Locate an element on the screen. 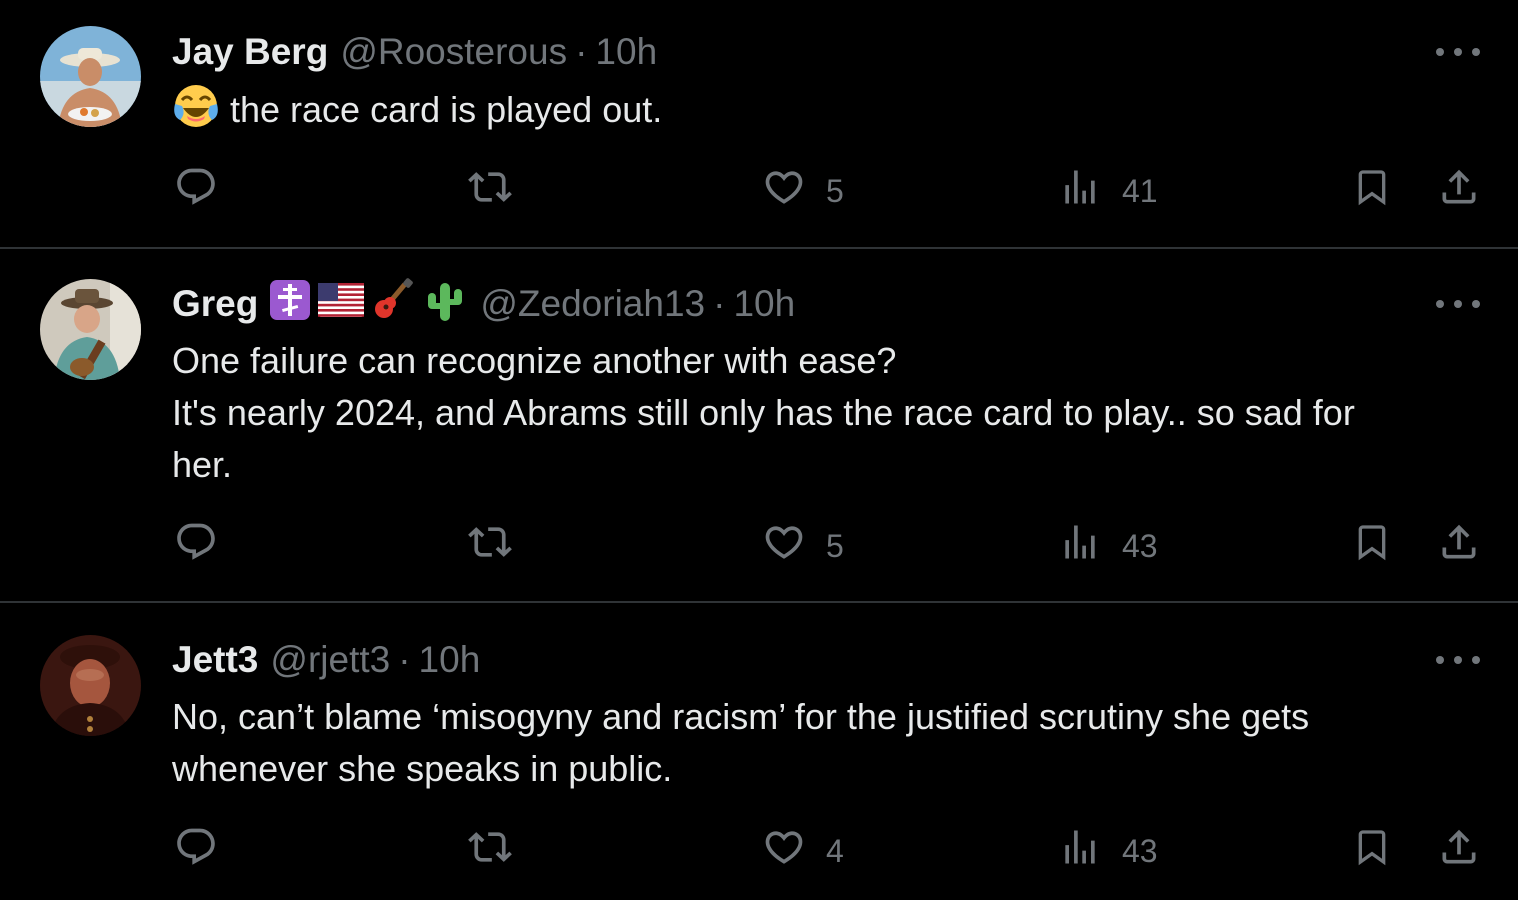 Image resolution: width=1518 pixels, height=900 pixels. display-name: Jett3 is located at coordinates (215, 660).